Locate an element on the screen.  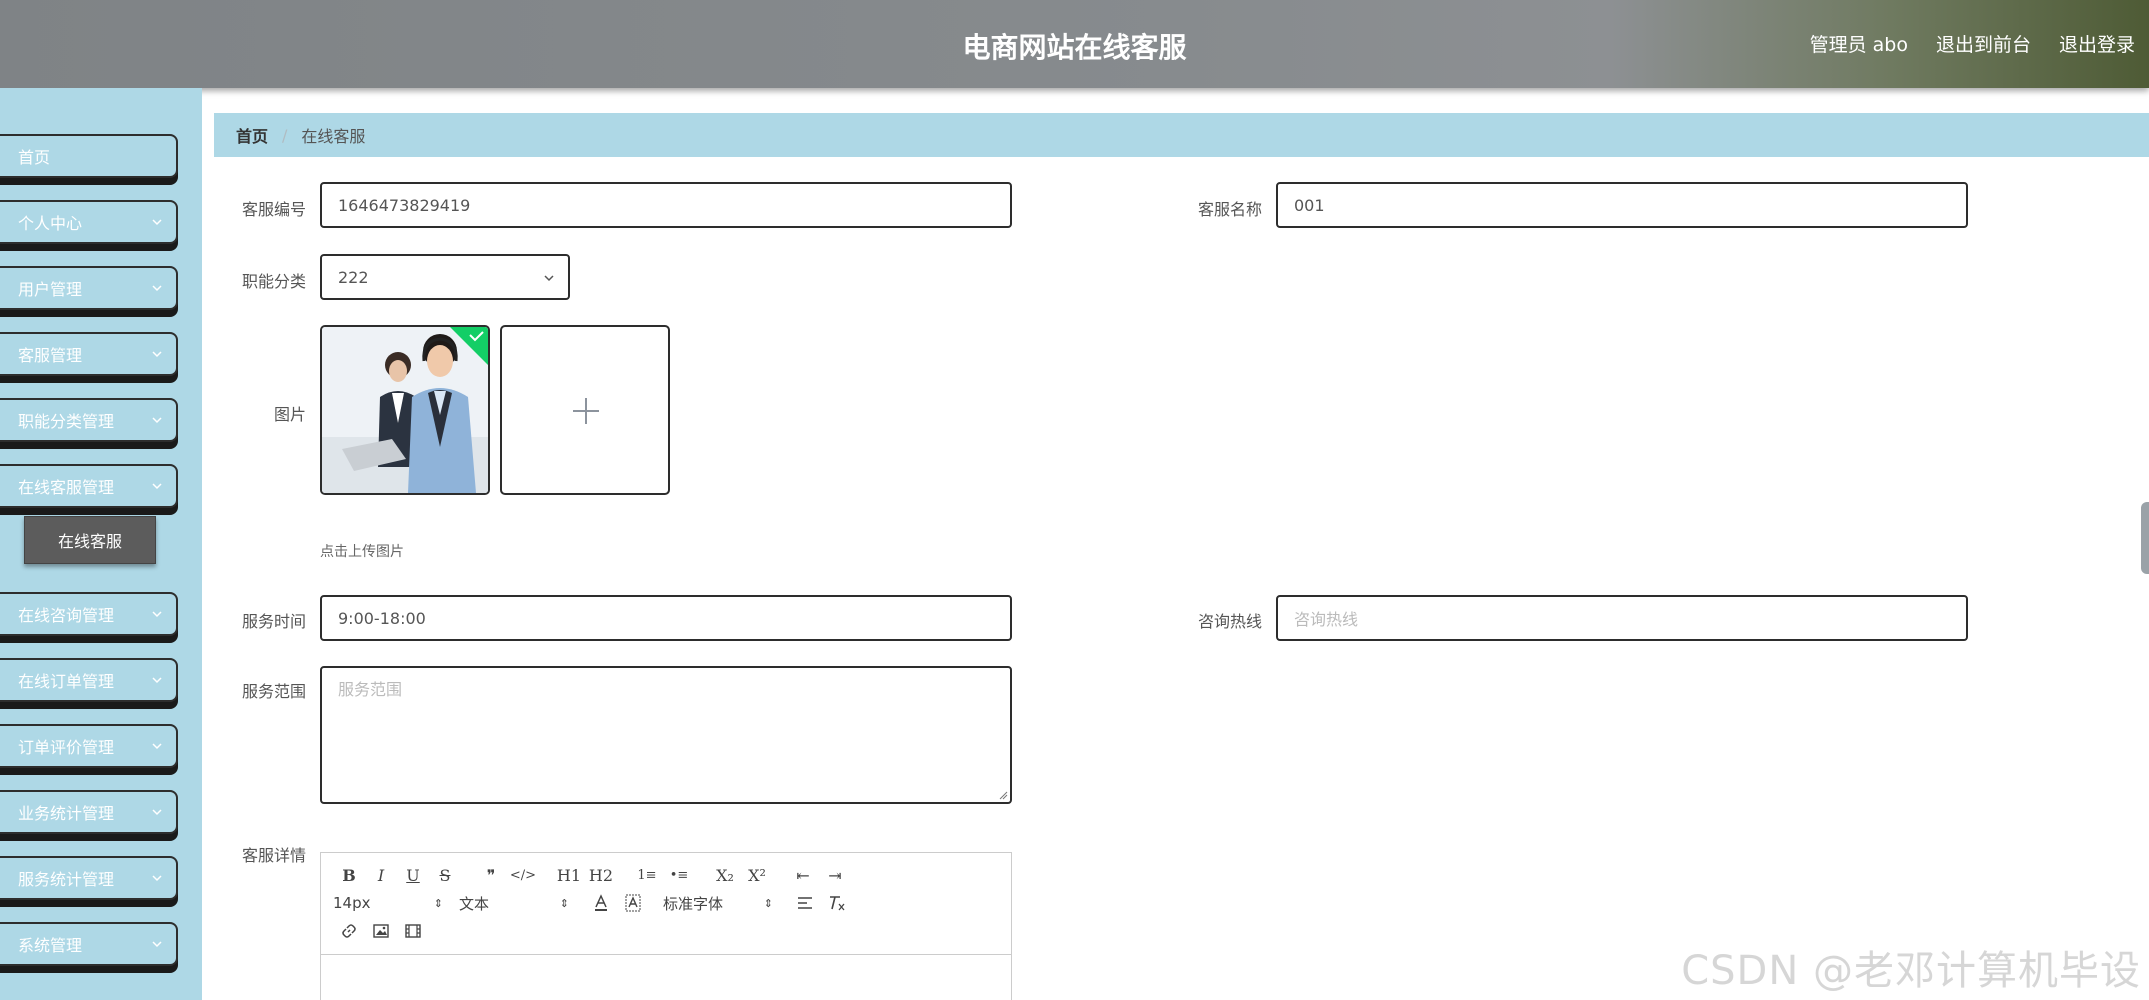
breadcrumb-current: 在线客服 is located at coordinates (333, 136).